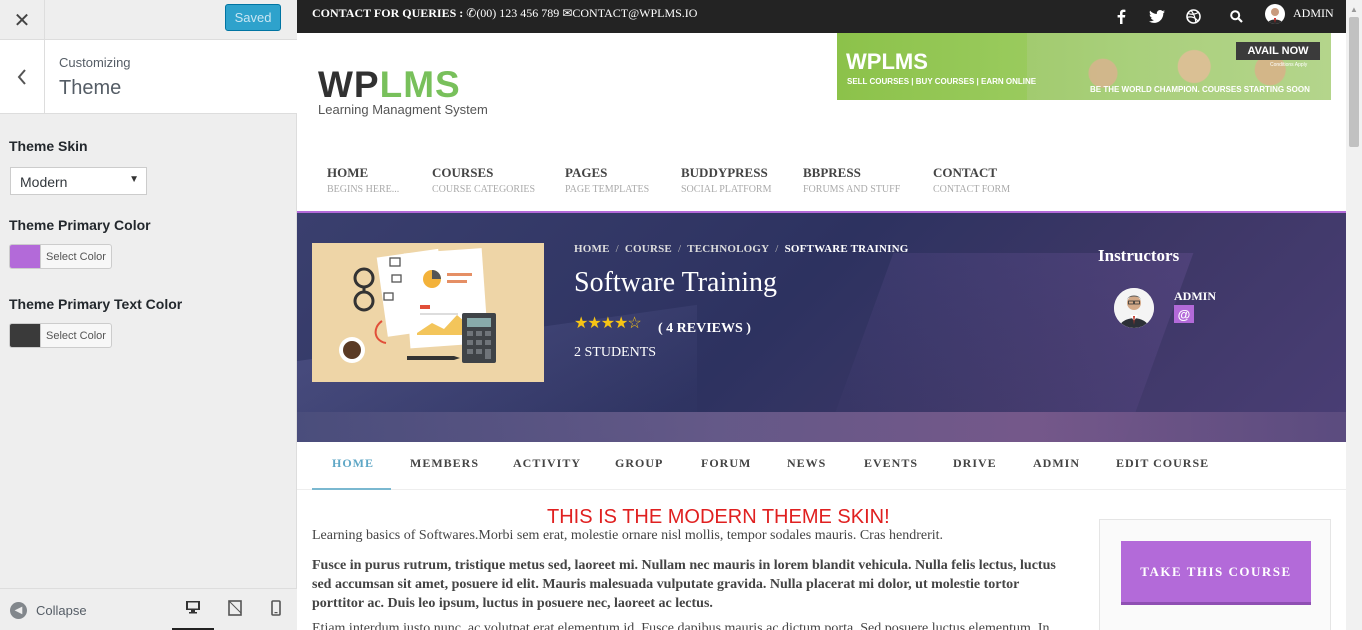 The width and height of the screenshot is (1362, 630). I want to click on chevron-left-icon, so click(21, 76).